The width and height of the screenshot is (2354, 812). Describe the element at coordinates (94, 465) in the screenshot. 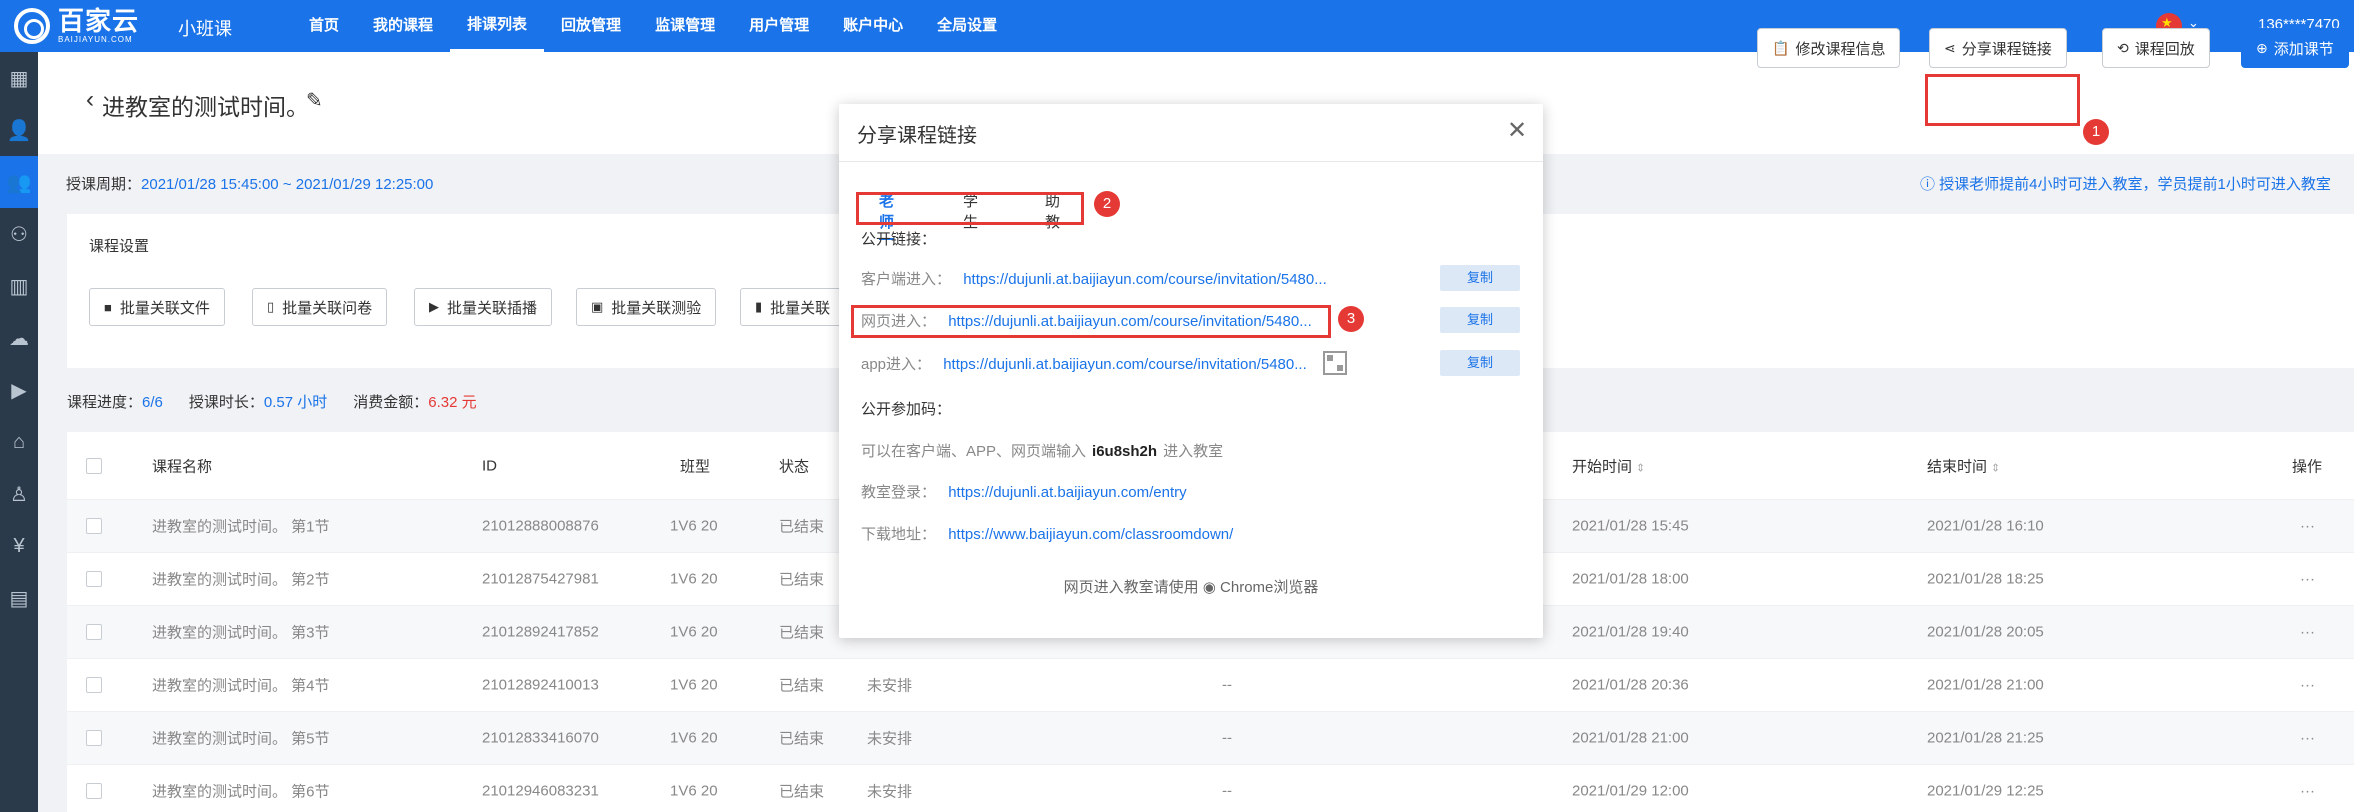

I see `select-all-checkbox` at that location.